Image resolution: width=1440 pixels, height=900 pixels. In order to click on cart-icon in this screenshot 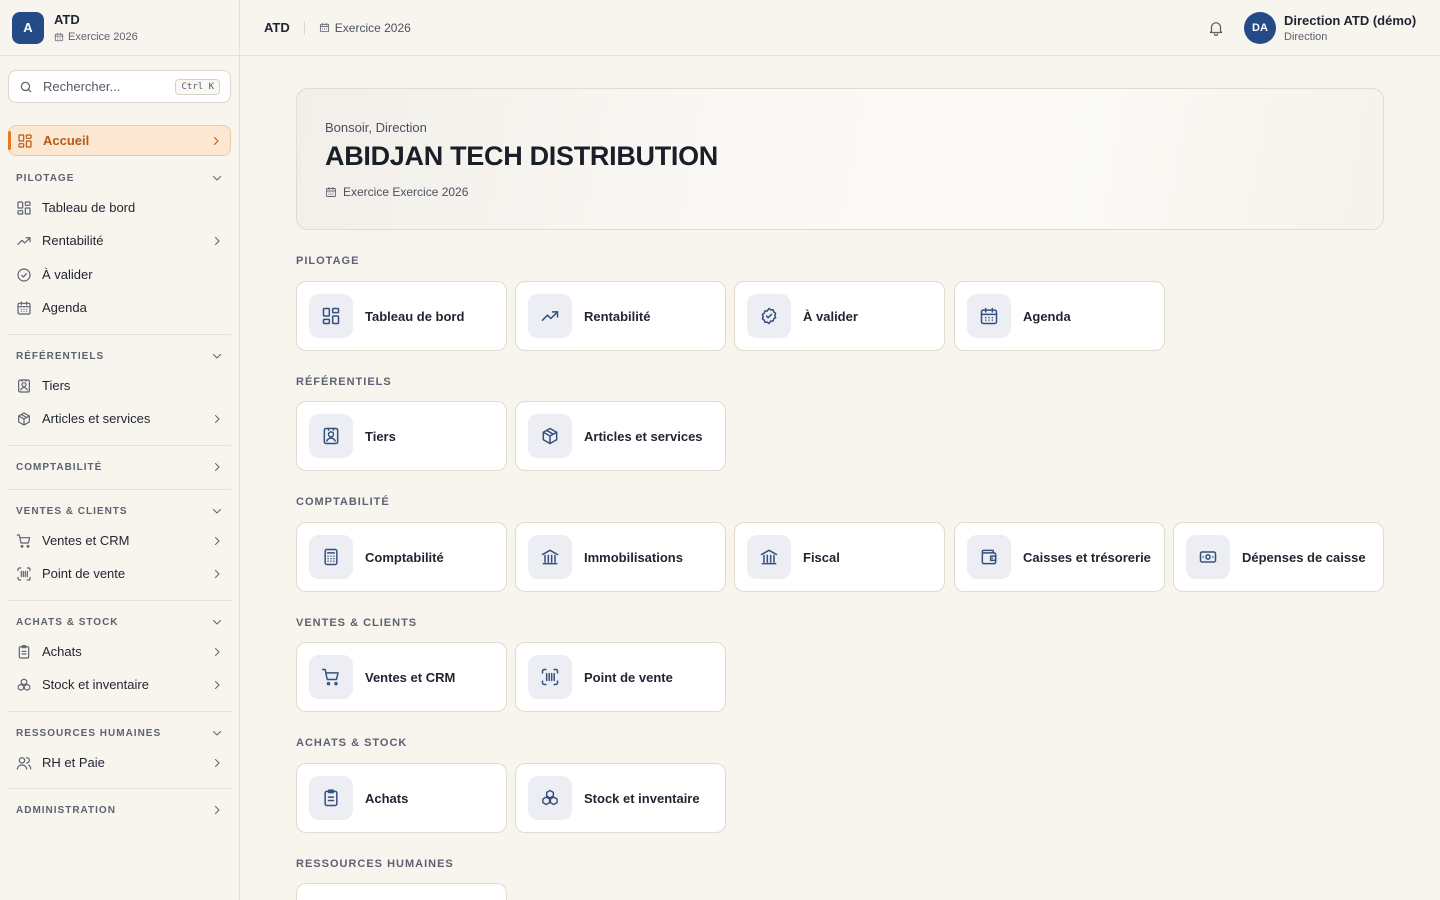, I will do `click(24, 541)`.